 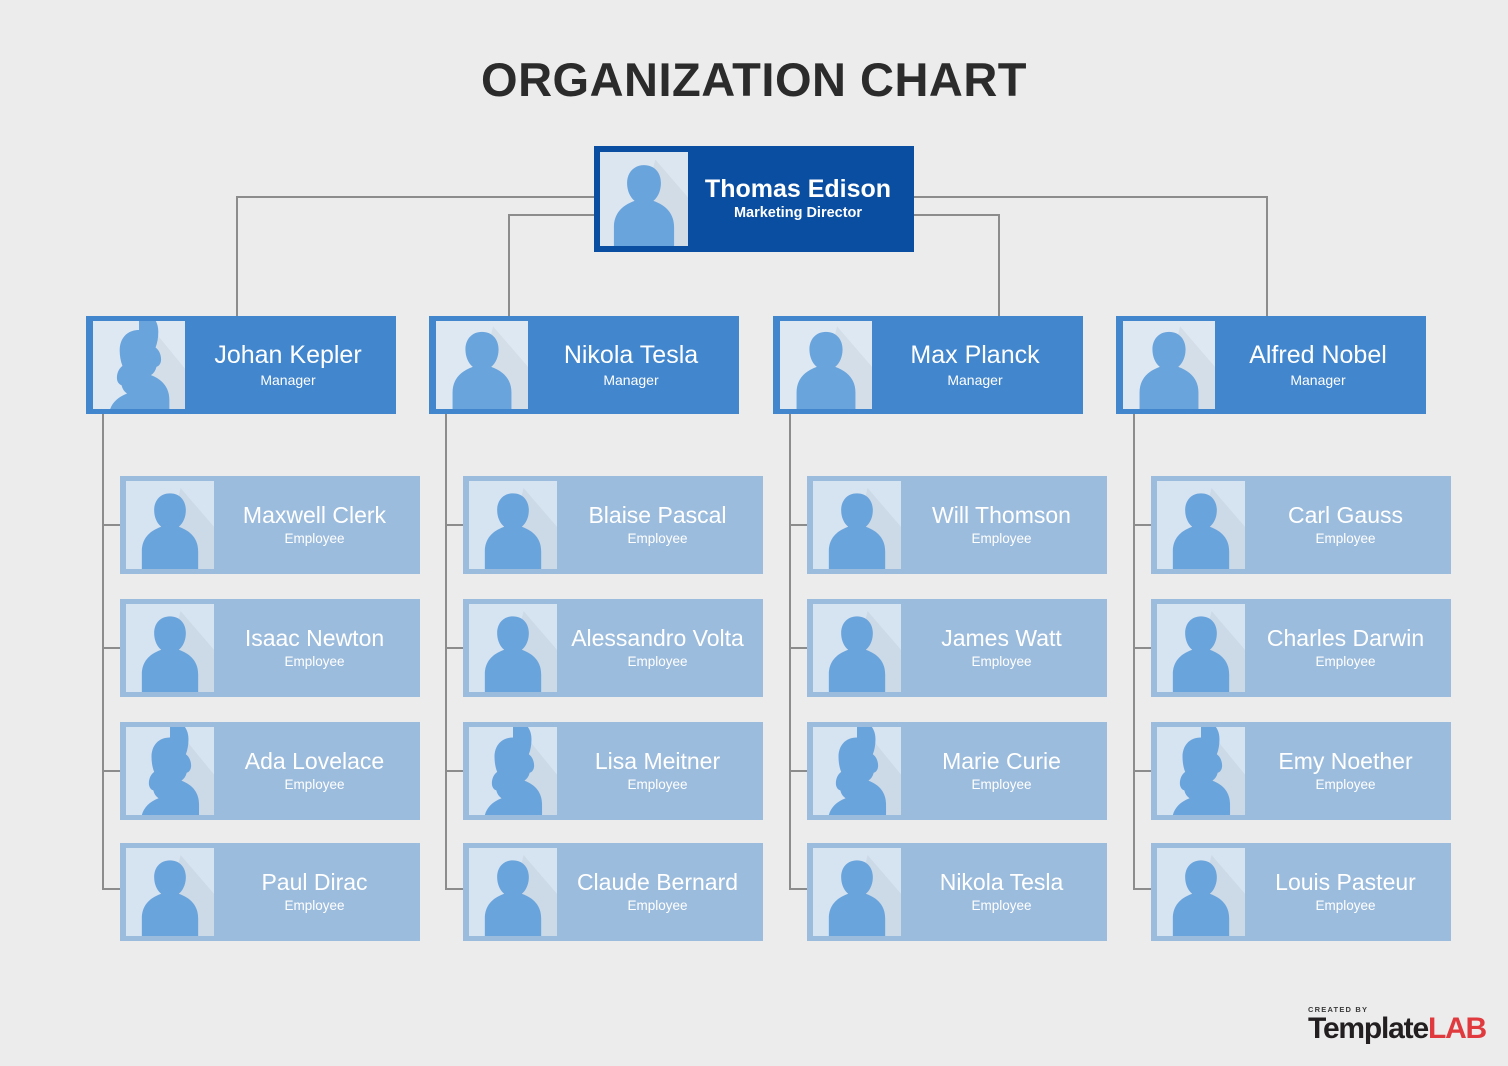 I want to click on employee-name: Carl Gauss, so click(x=1345, y=515).